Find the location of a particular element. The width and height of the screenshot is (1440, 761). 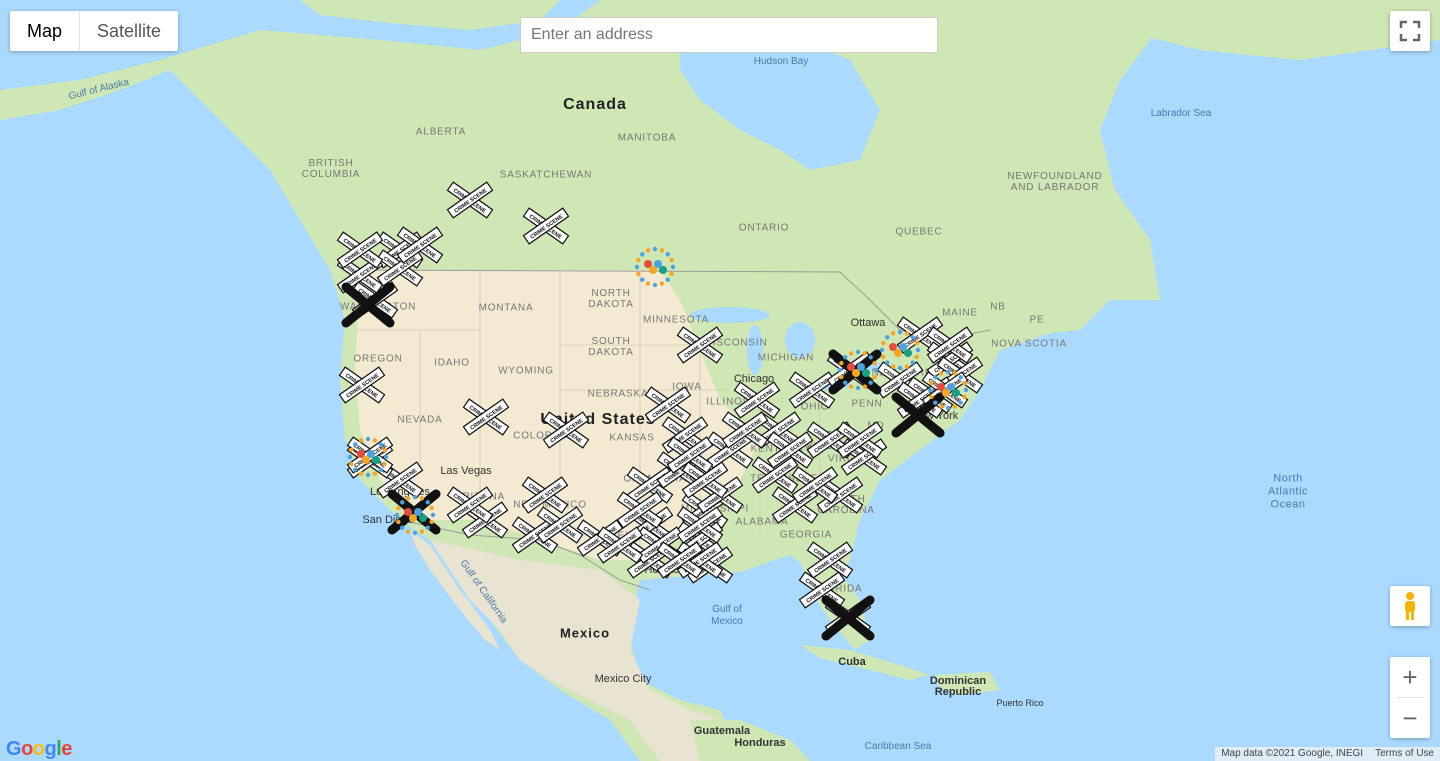

pegman-icon is located at coordinates (1410, 606).